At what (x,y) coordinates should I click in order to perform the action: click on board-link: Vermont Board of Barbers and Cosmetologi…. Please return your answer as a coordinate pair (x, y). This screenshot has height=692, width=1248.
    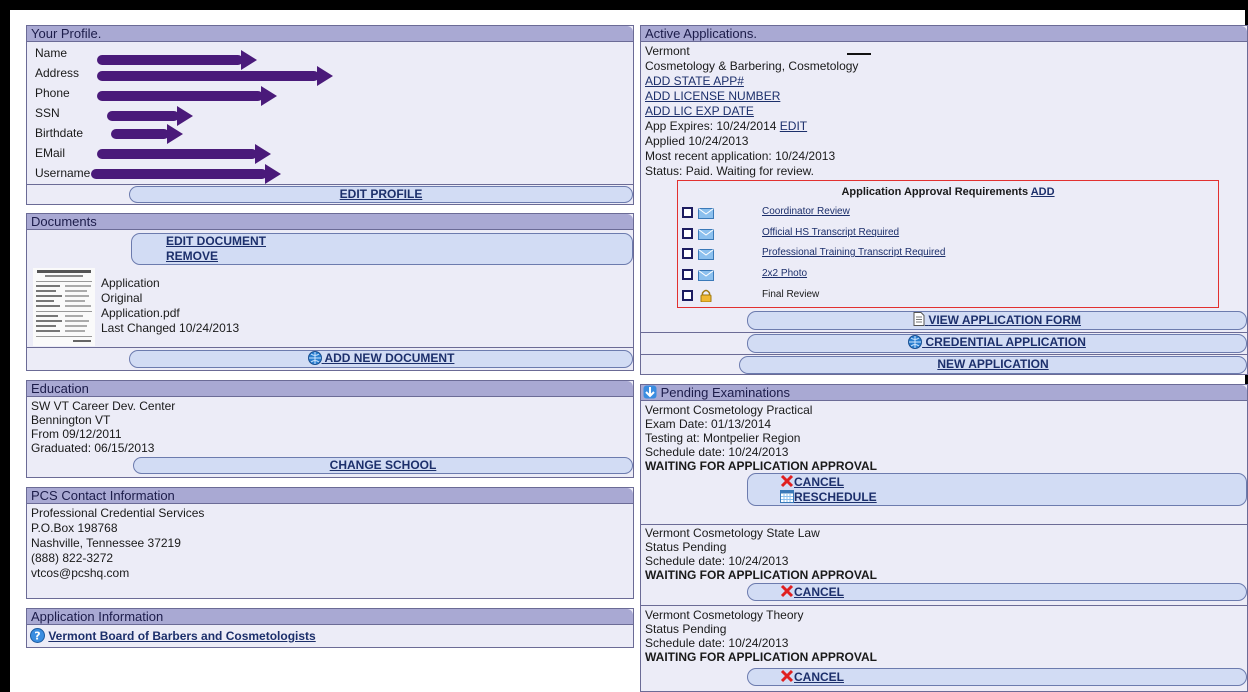
    Looking at the image, I should click on (181, 636).